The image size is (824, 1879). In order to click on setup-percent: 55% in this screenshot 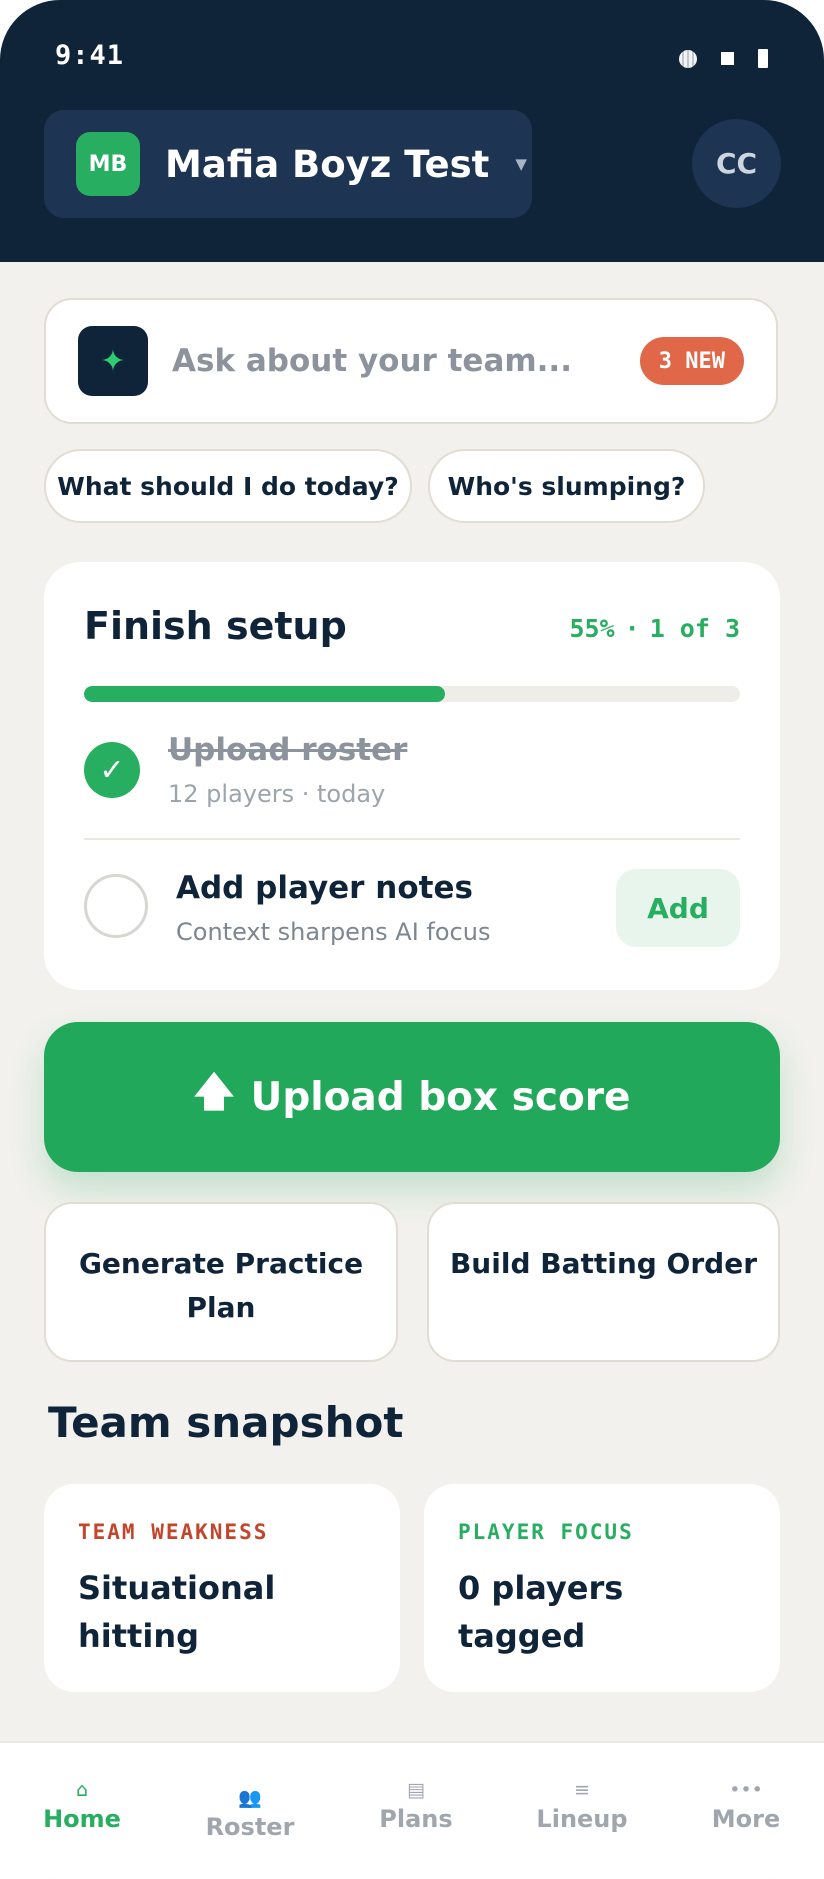, I will do `click(592, 628)`.